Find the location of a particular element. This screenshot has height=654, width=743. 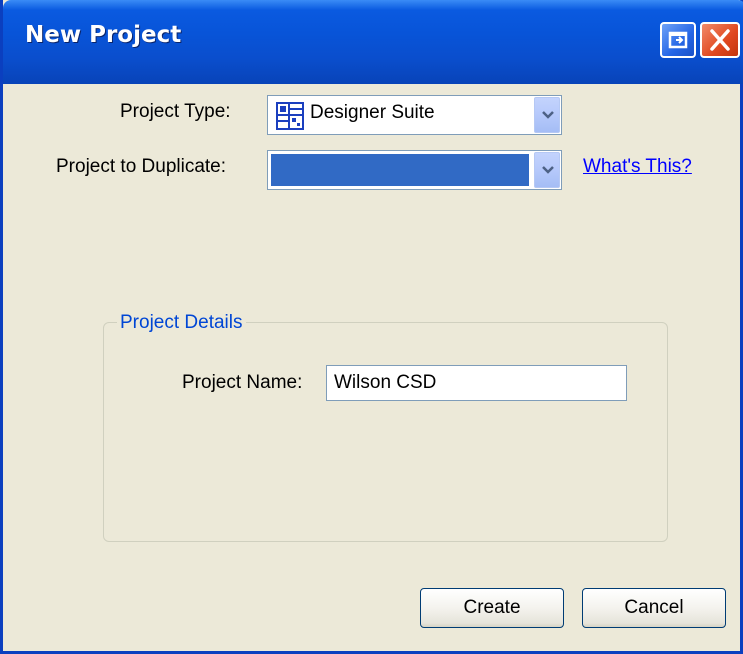

selection-highlight is located at coordinates (400, 170).